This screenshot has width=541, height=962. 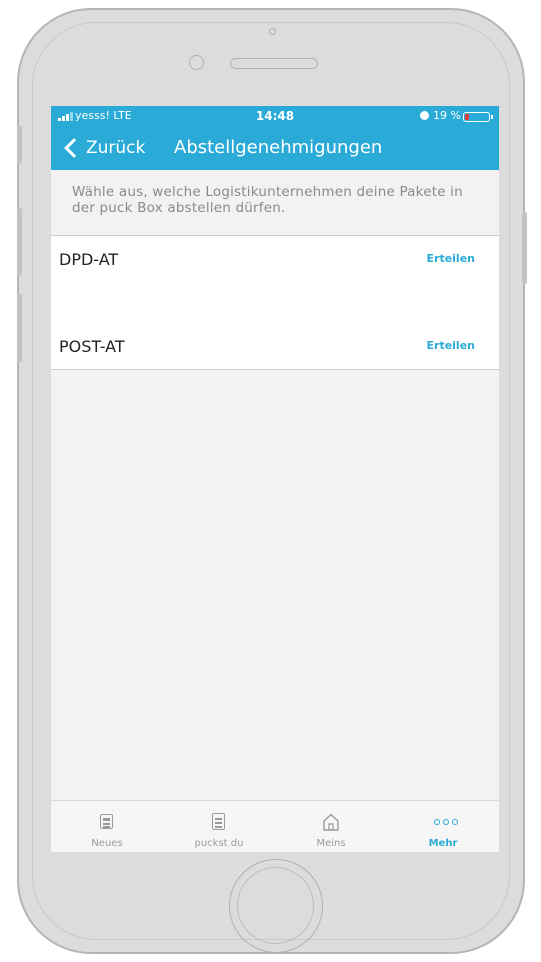 I want to click on status-bar: yesss! LTE 14:48 19 %, so click(x=275, y=116).